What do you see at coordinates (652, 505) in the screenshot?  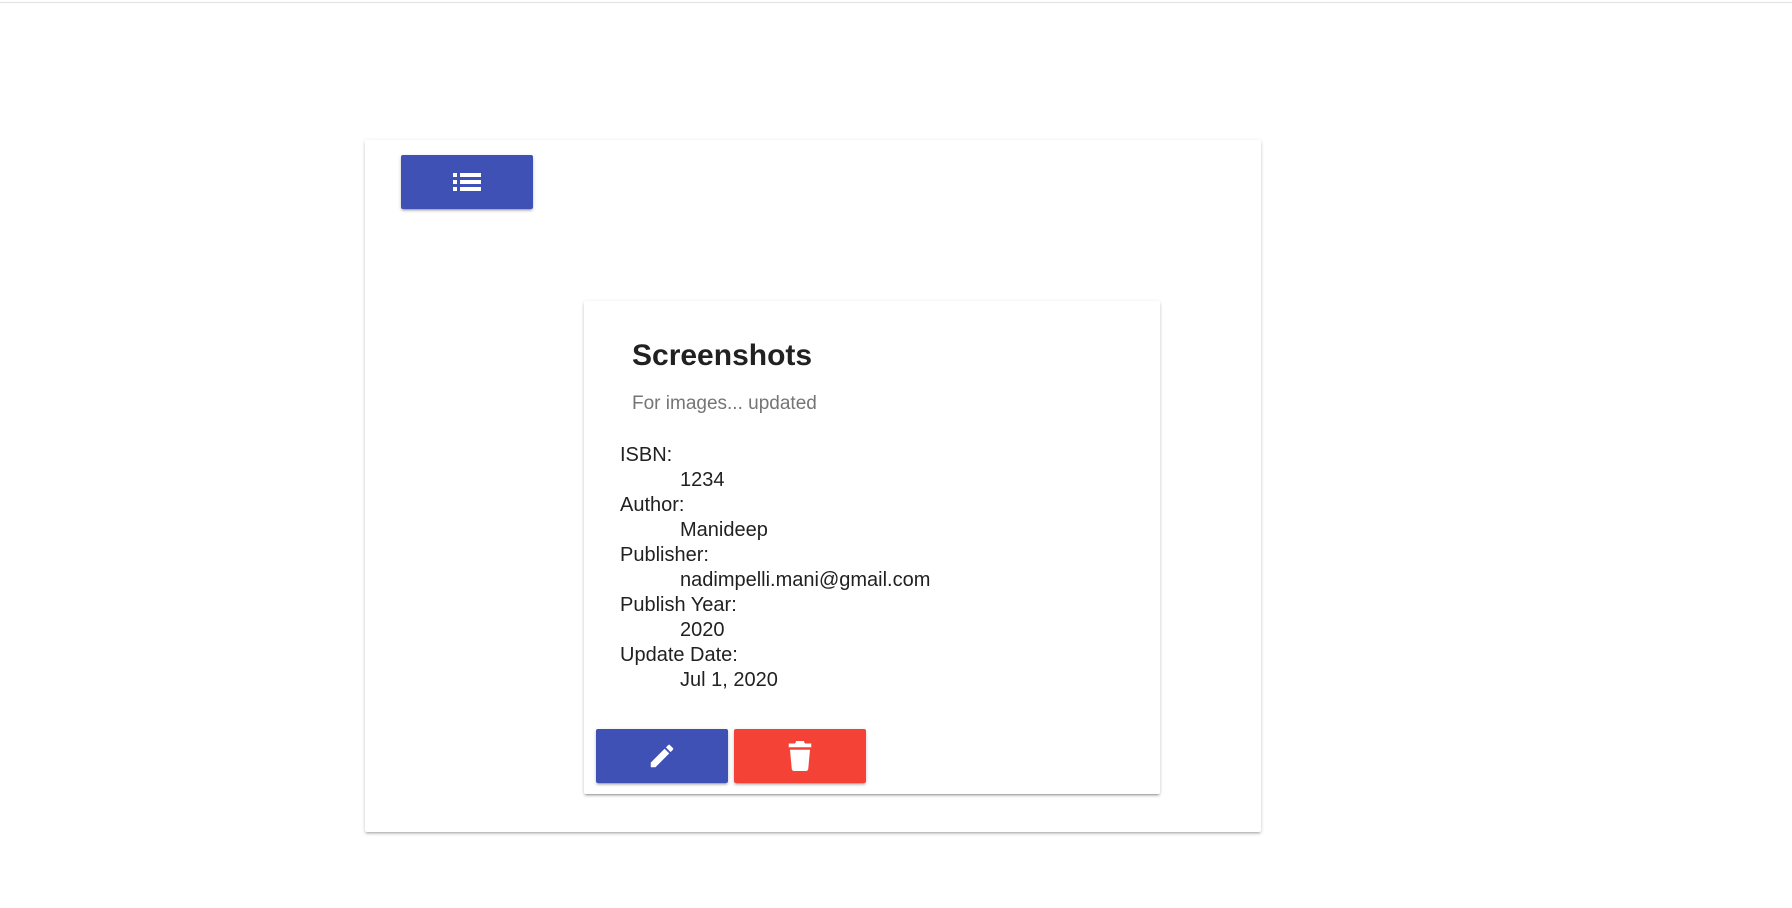 I see `author-label: Author:` at bounding box center [652, 505].